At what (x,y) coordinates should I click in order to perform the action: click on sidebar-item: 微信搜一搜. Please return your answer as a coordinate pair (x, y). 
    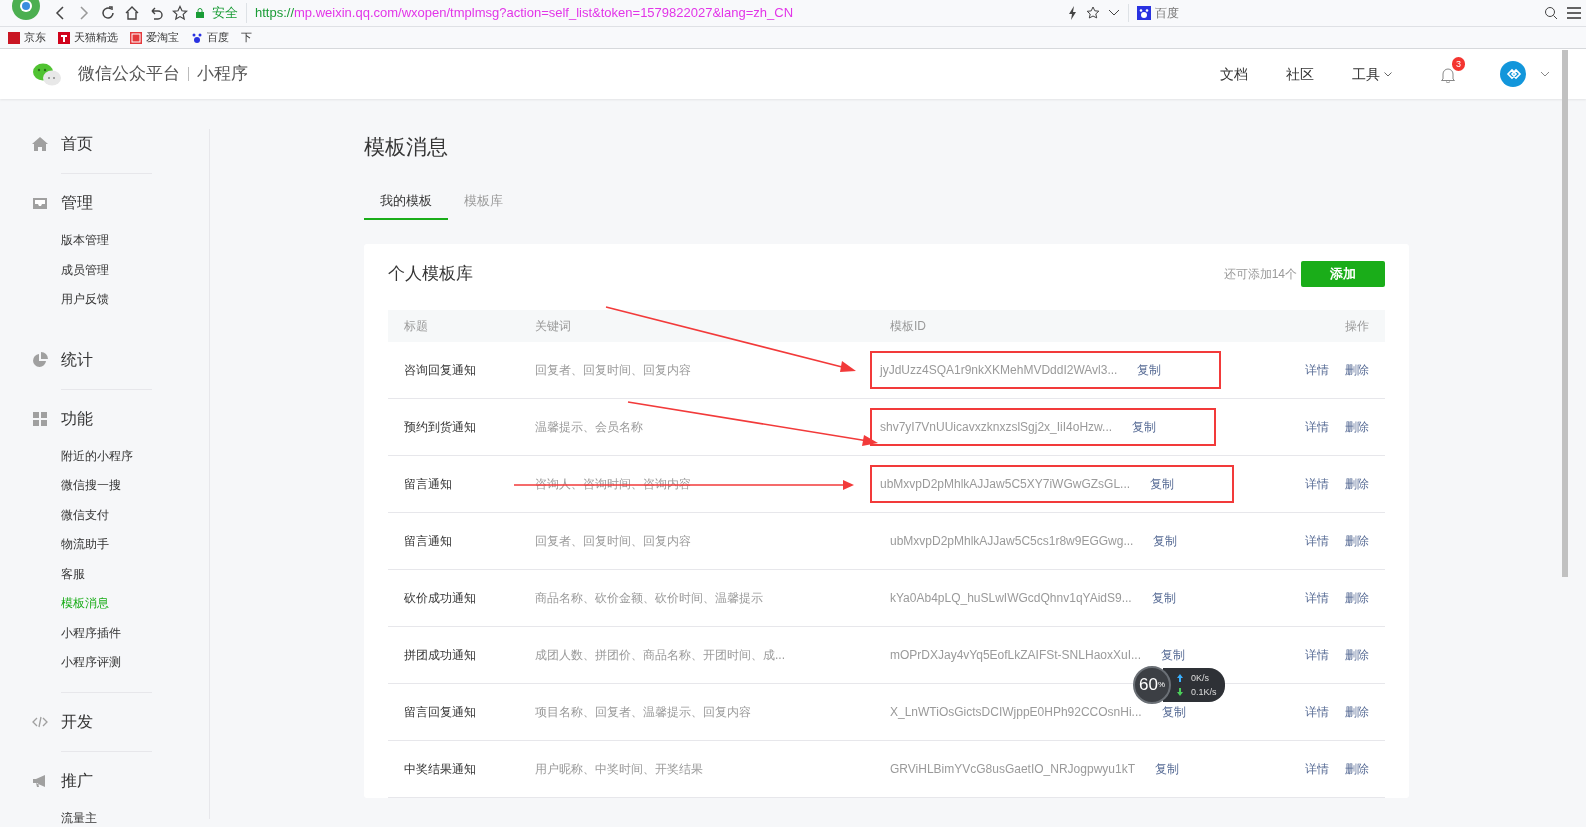
    Looking at the image, I should click on (135, 486).